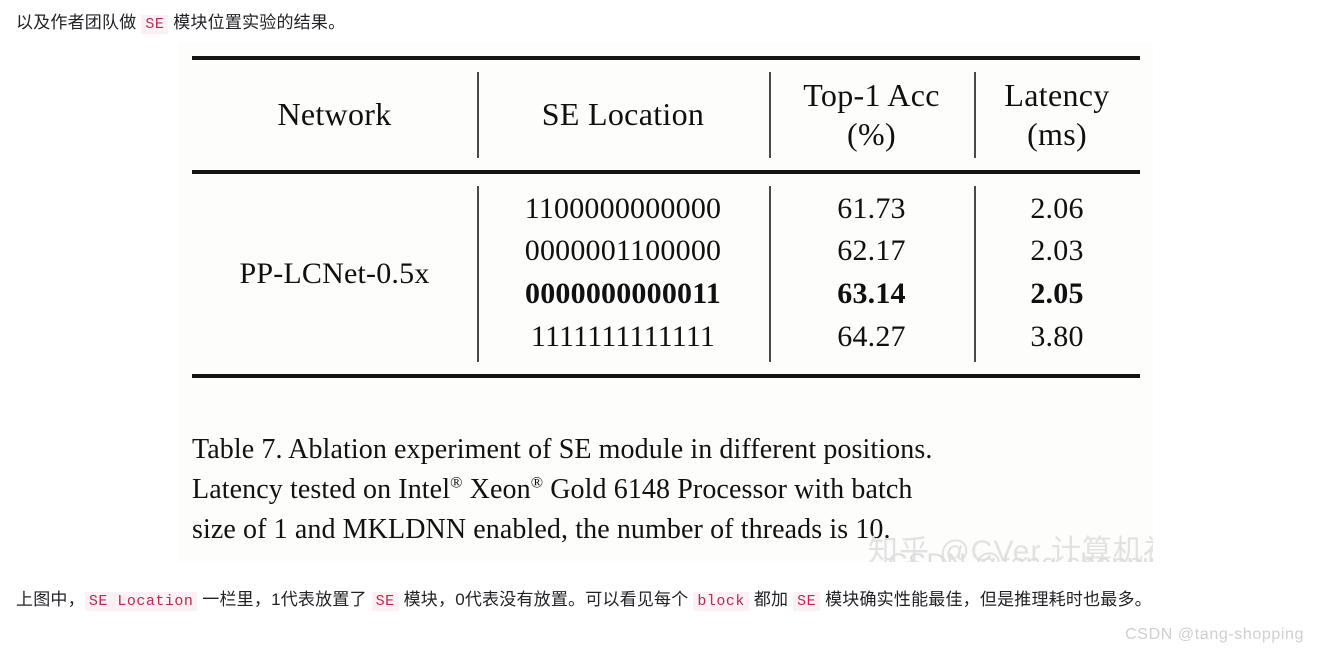 This screenshot has width=1322, height=660. Describe the element at coordinates (257, 22) in the screenshot. I see `intro-text-part2: 模块位置实验的结果。` at that location.